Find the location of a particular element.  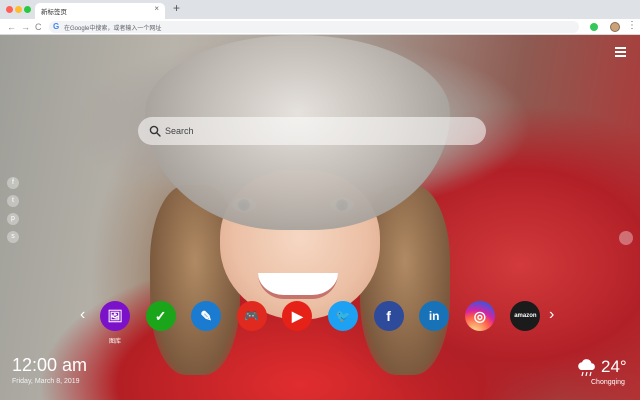

reload-button: C is located at coordinates (38, 27).